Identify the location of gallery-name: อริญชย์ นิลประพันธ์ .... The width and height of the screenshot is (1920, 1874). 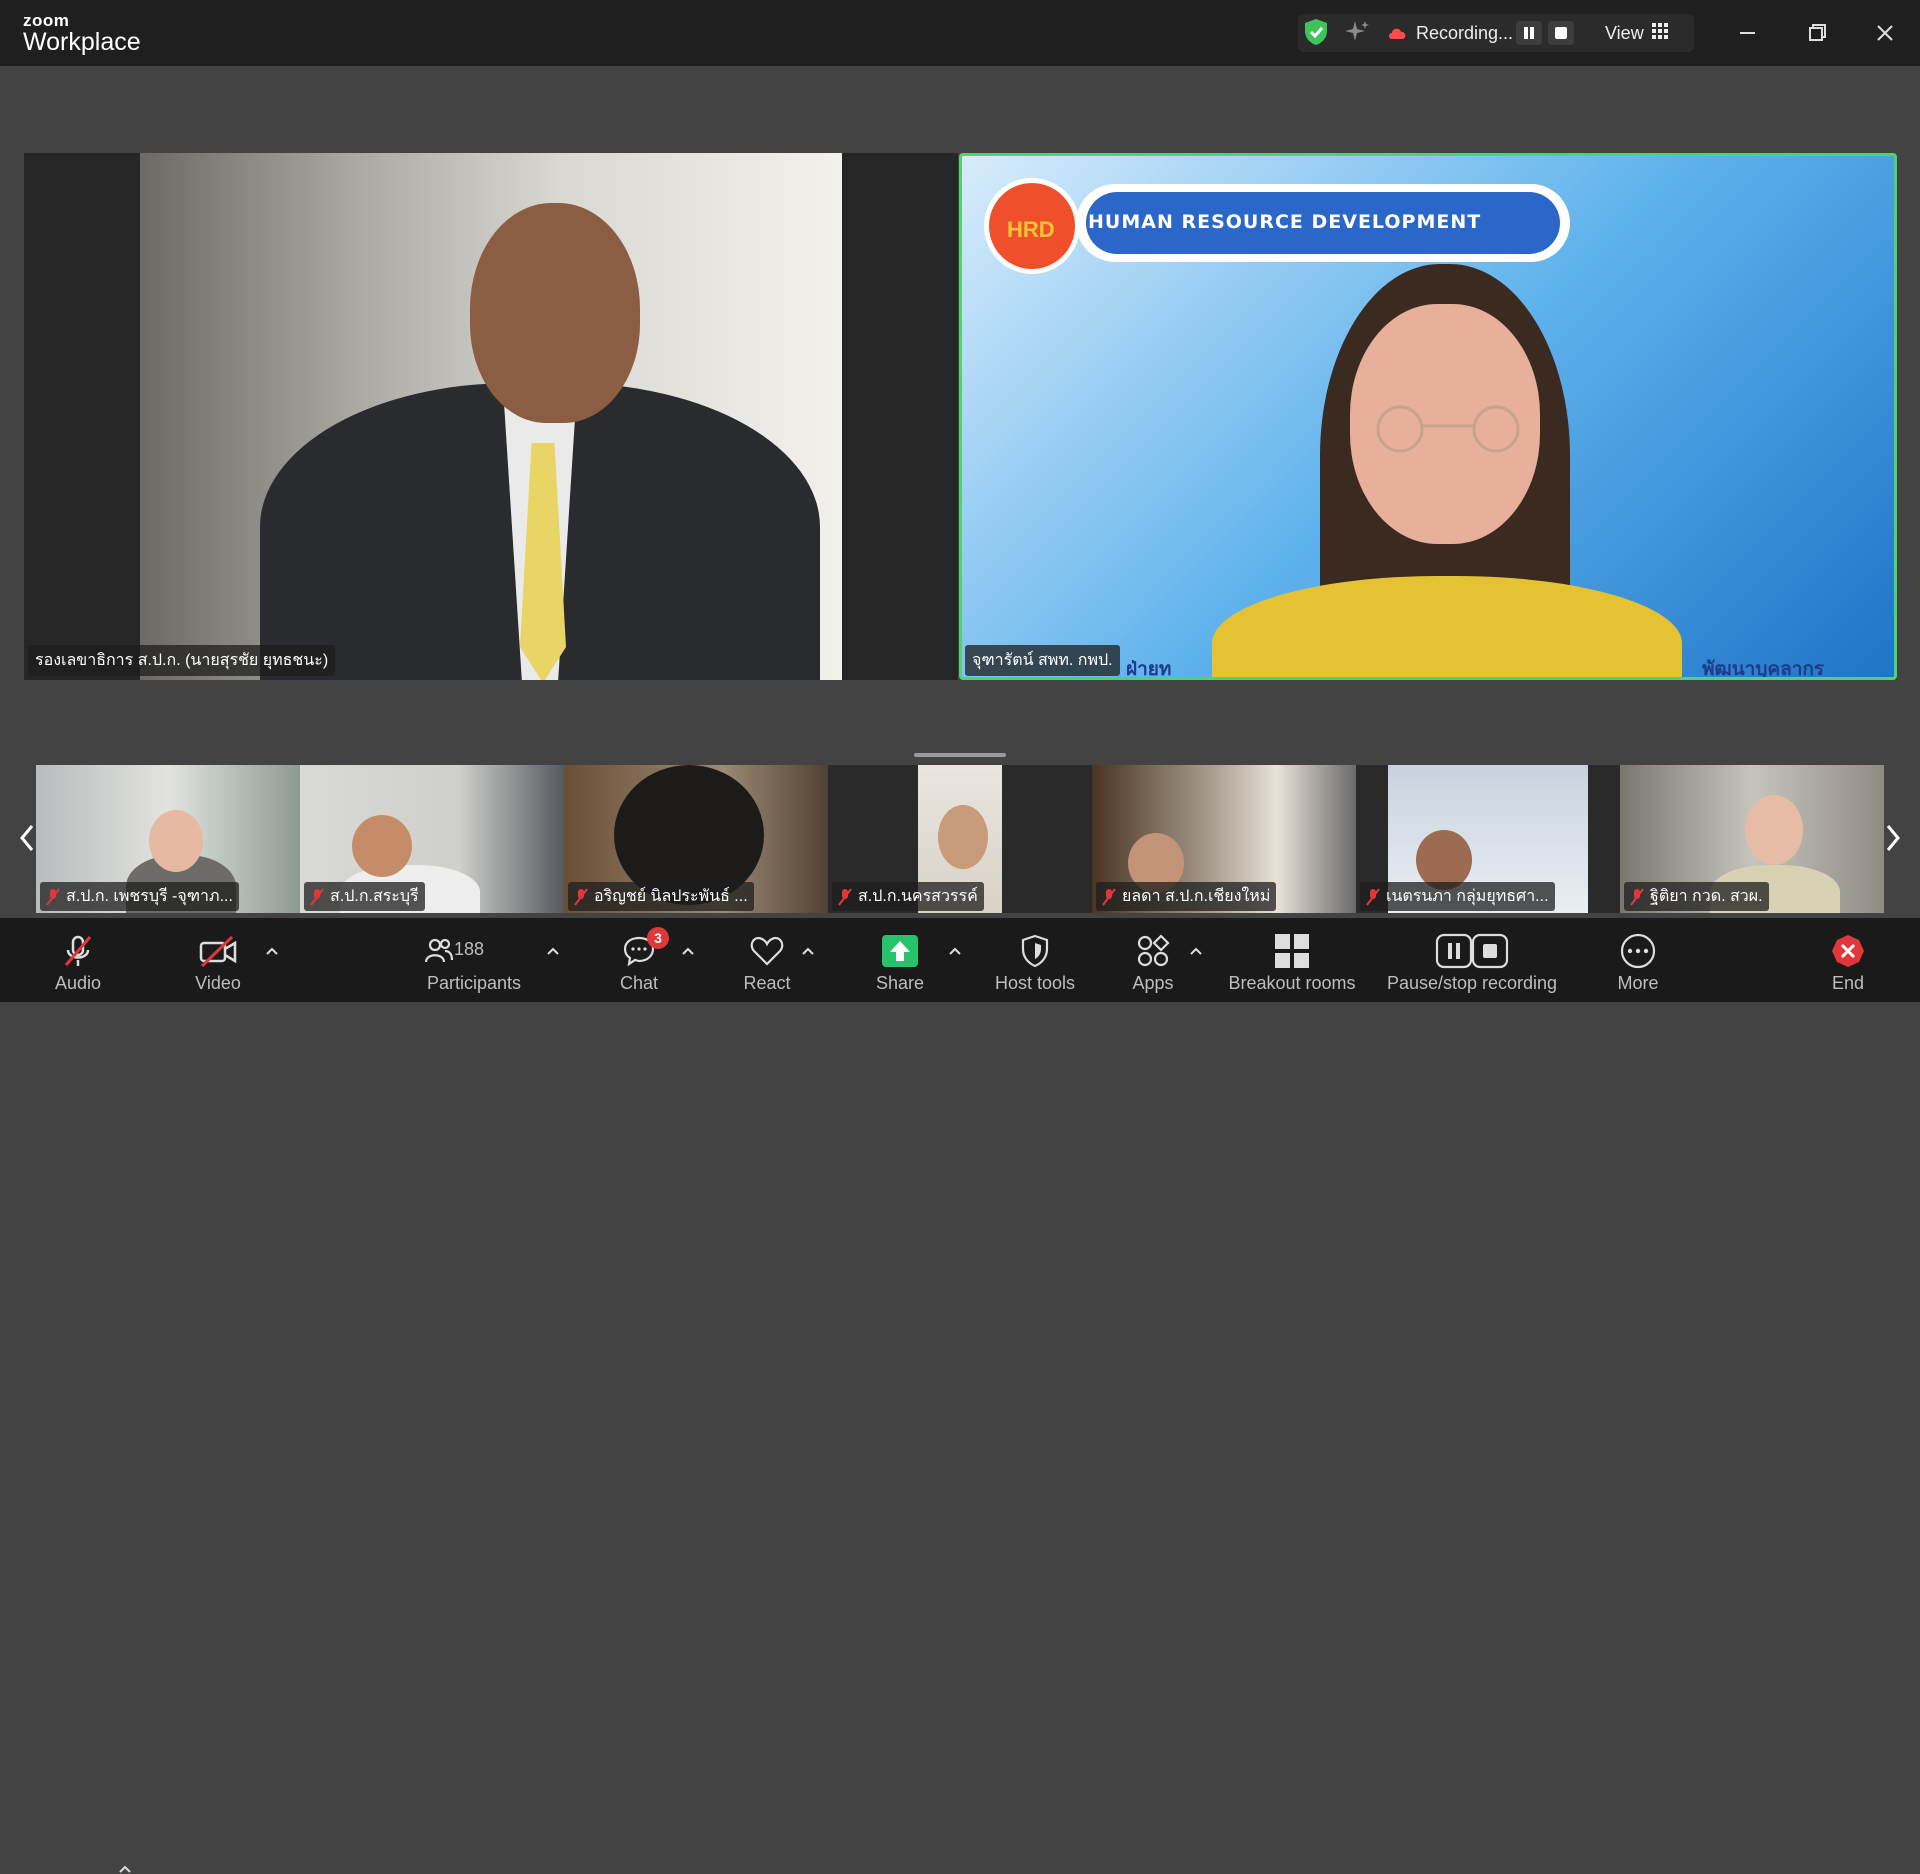
(671, 896).